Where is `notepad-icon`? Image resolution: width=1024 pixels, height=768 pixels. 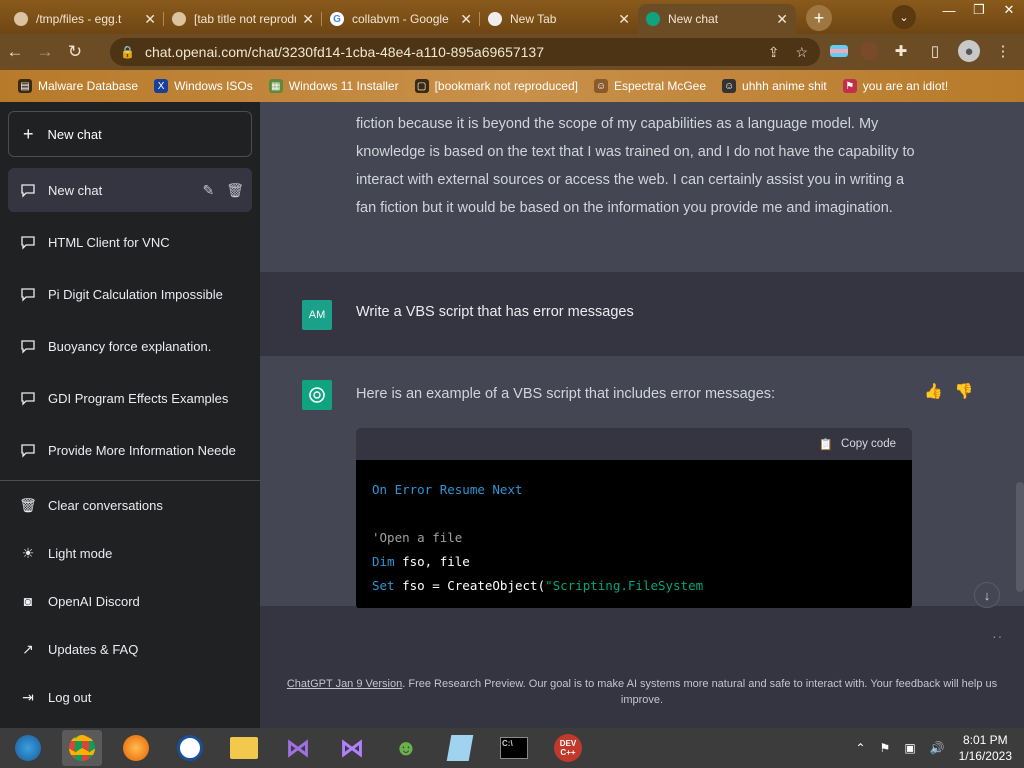
notepad-icon is located at coordinates (460, 748).